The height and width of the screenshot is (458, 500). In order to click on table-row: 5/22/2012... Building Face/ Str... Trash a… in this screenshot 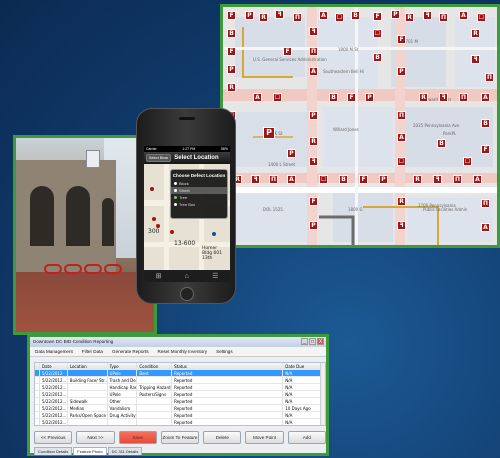, I will do `click(180, 380)`.